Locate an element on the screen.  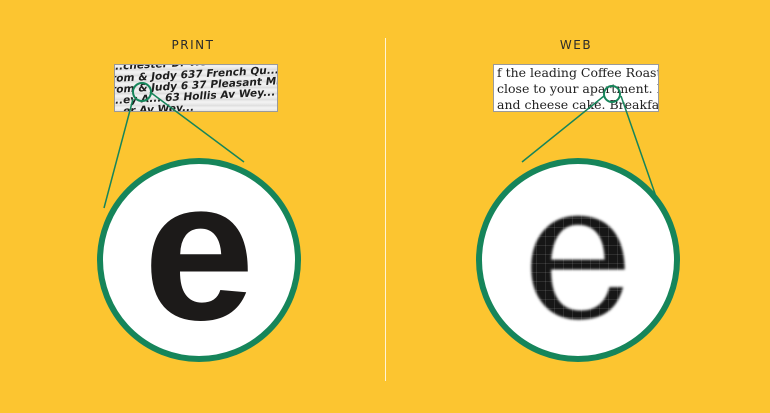
web-letter-e: e is located at coordinates (578, 260).